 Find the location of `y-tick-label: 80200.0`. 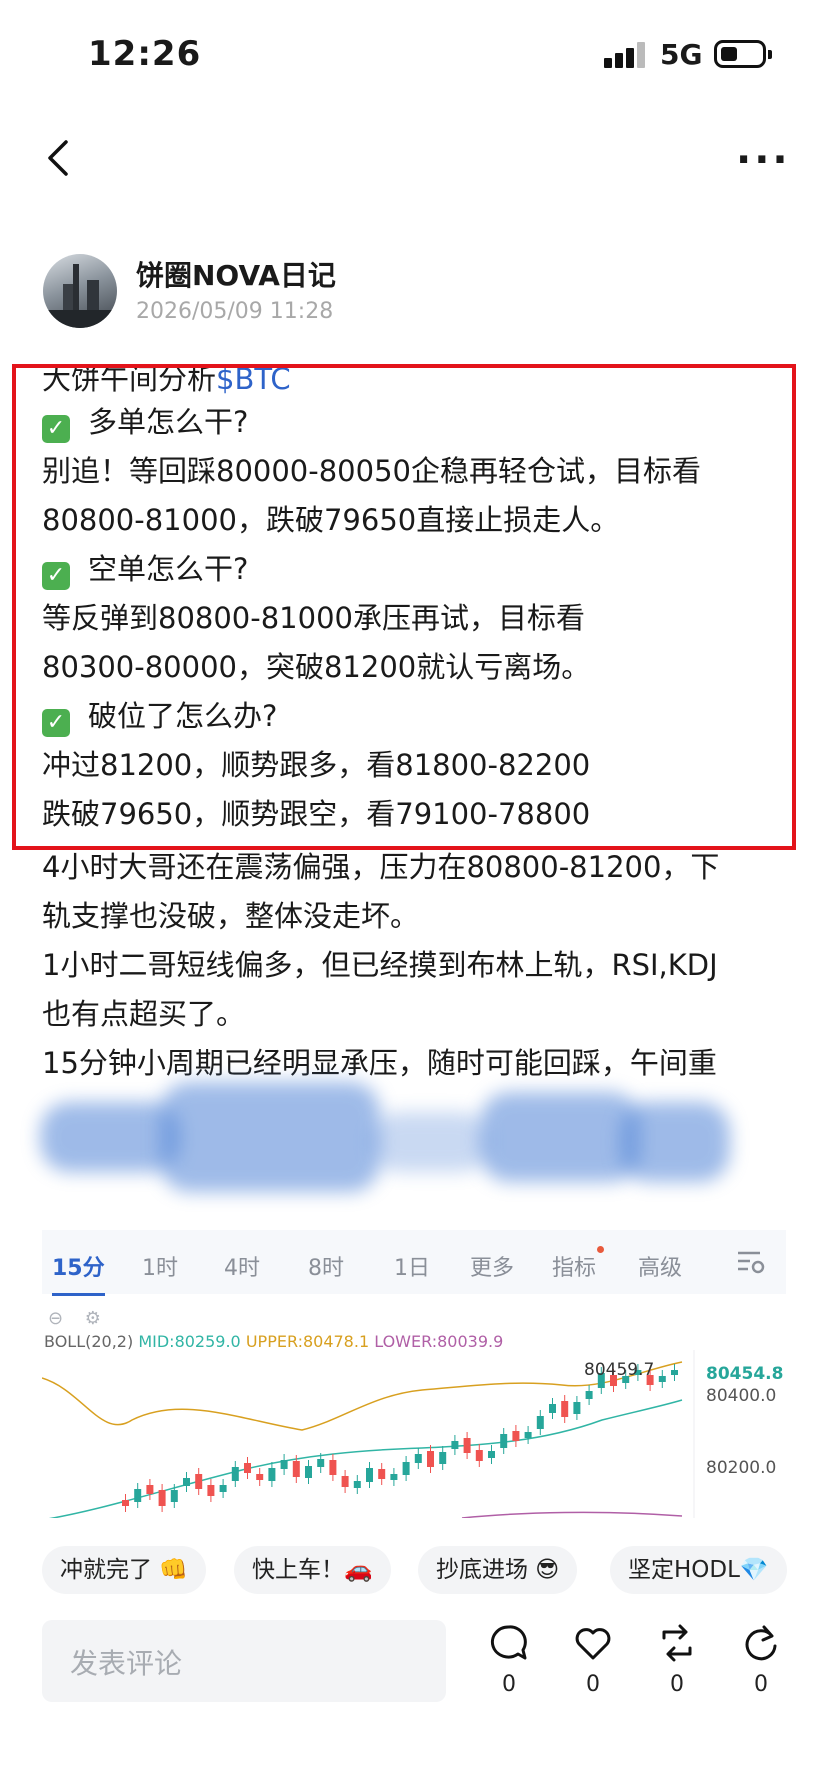

y-tick-label: 80200.0 is located at coordinates (741, 1468).